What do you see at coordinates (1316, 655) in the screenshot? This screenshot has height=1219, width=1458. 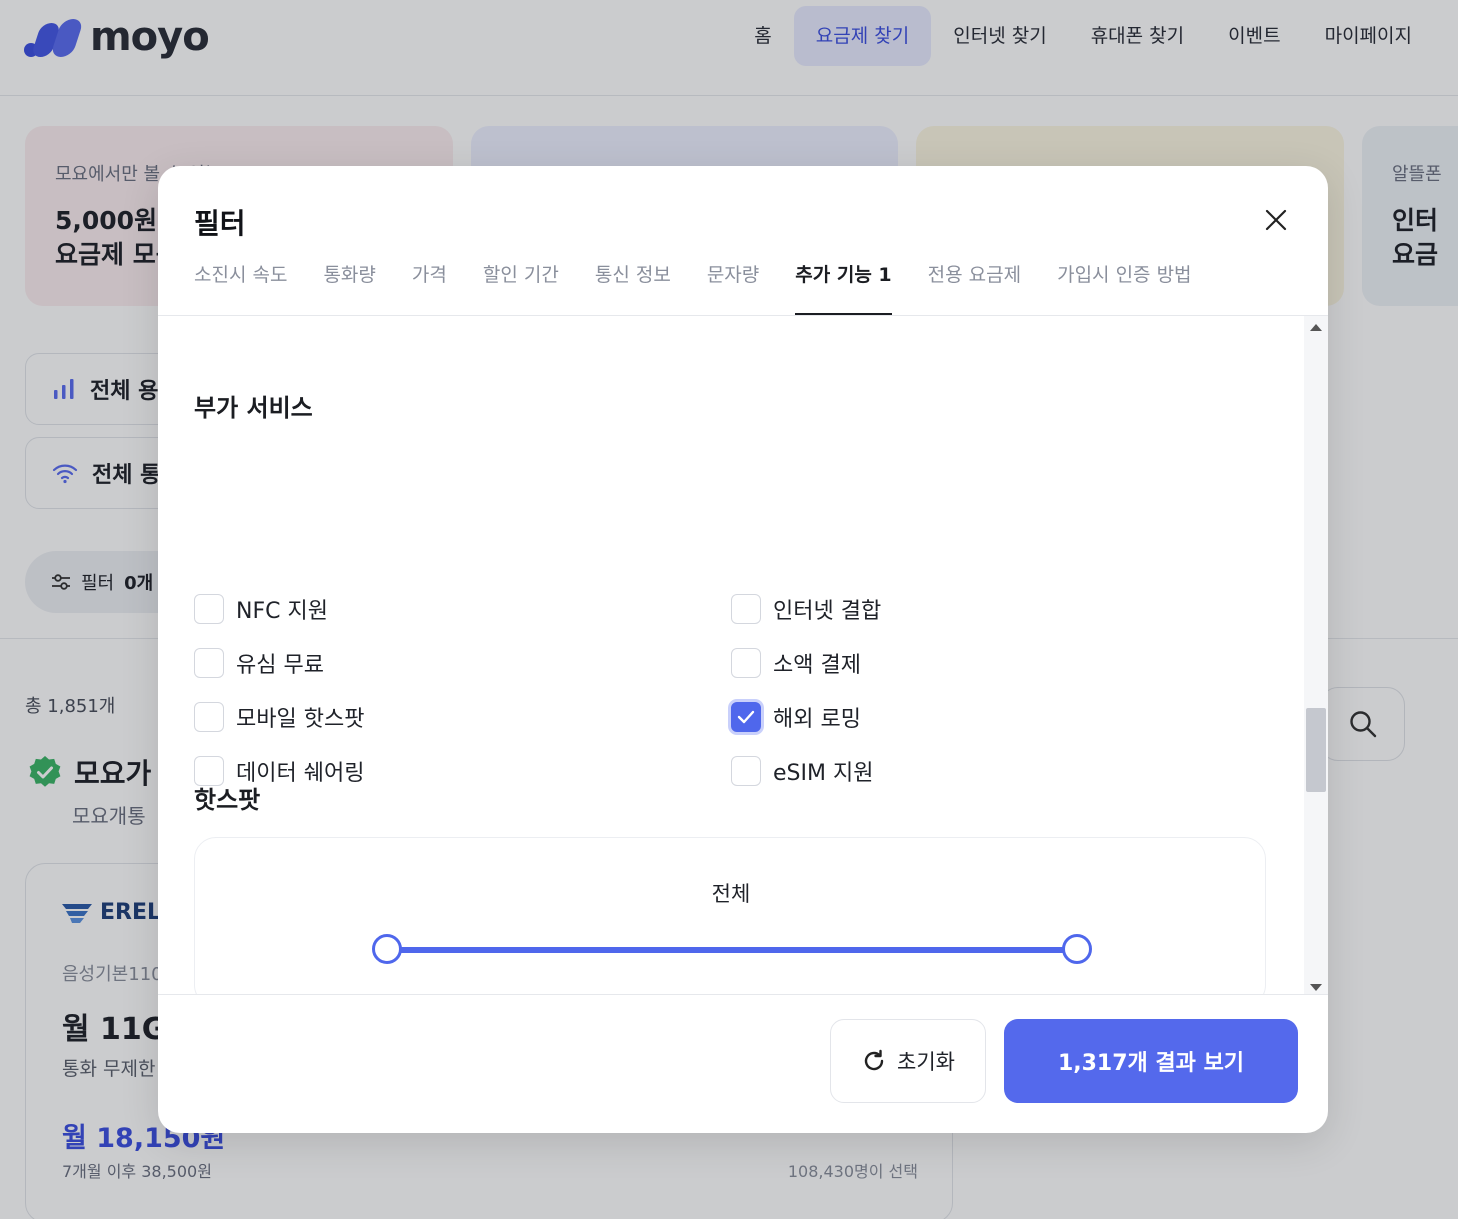 I see `scrollbar` at bounding box center [1316, 655].